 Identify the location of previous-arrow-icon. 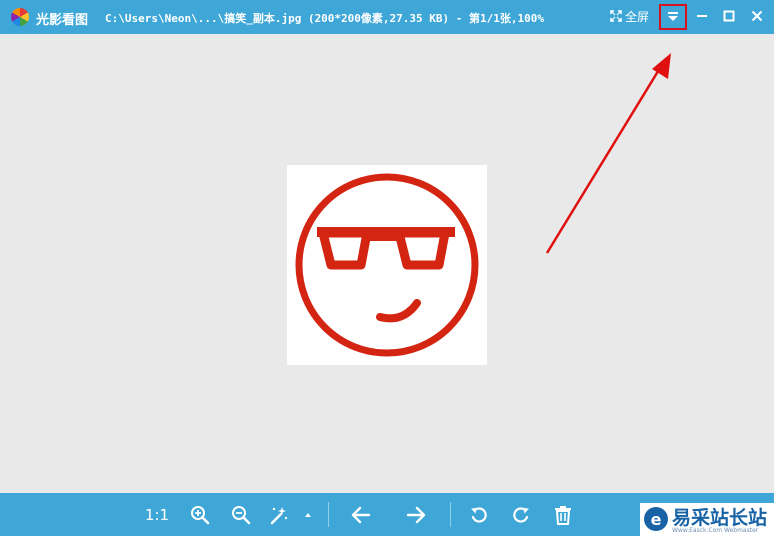
(361, 515).